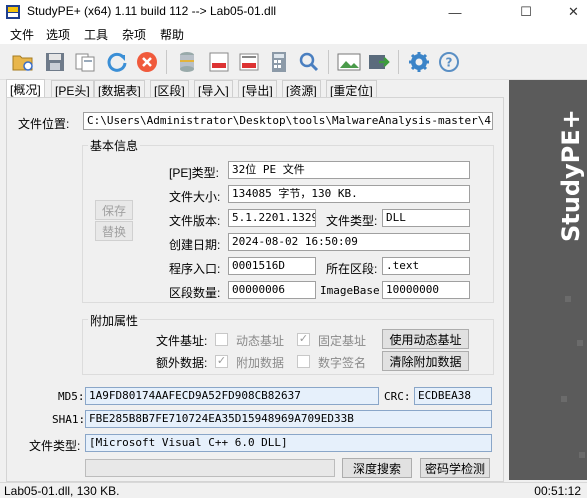  I want to click on toolbar: ?, so click(293, 62).